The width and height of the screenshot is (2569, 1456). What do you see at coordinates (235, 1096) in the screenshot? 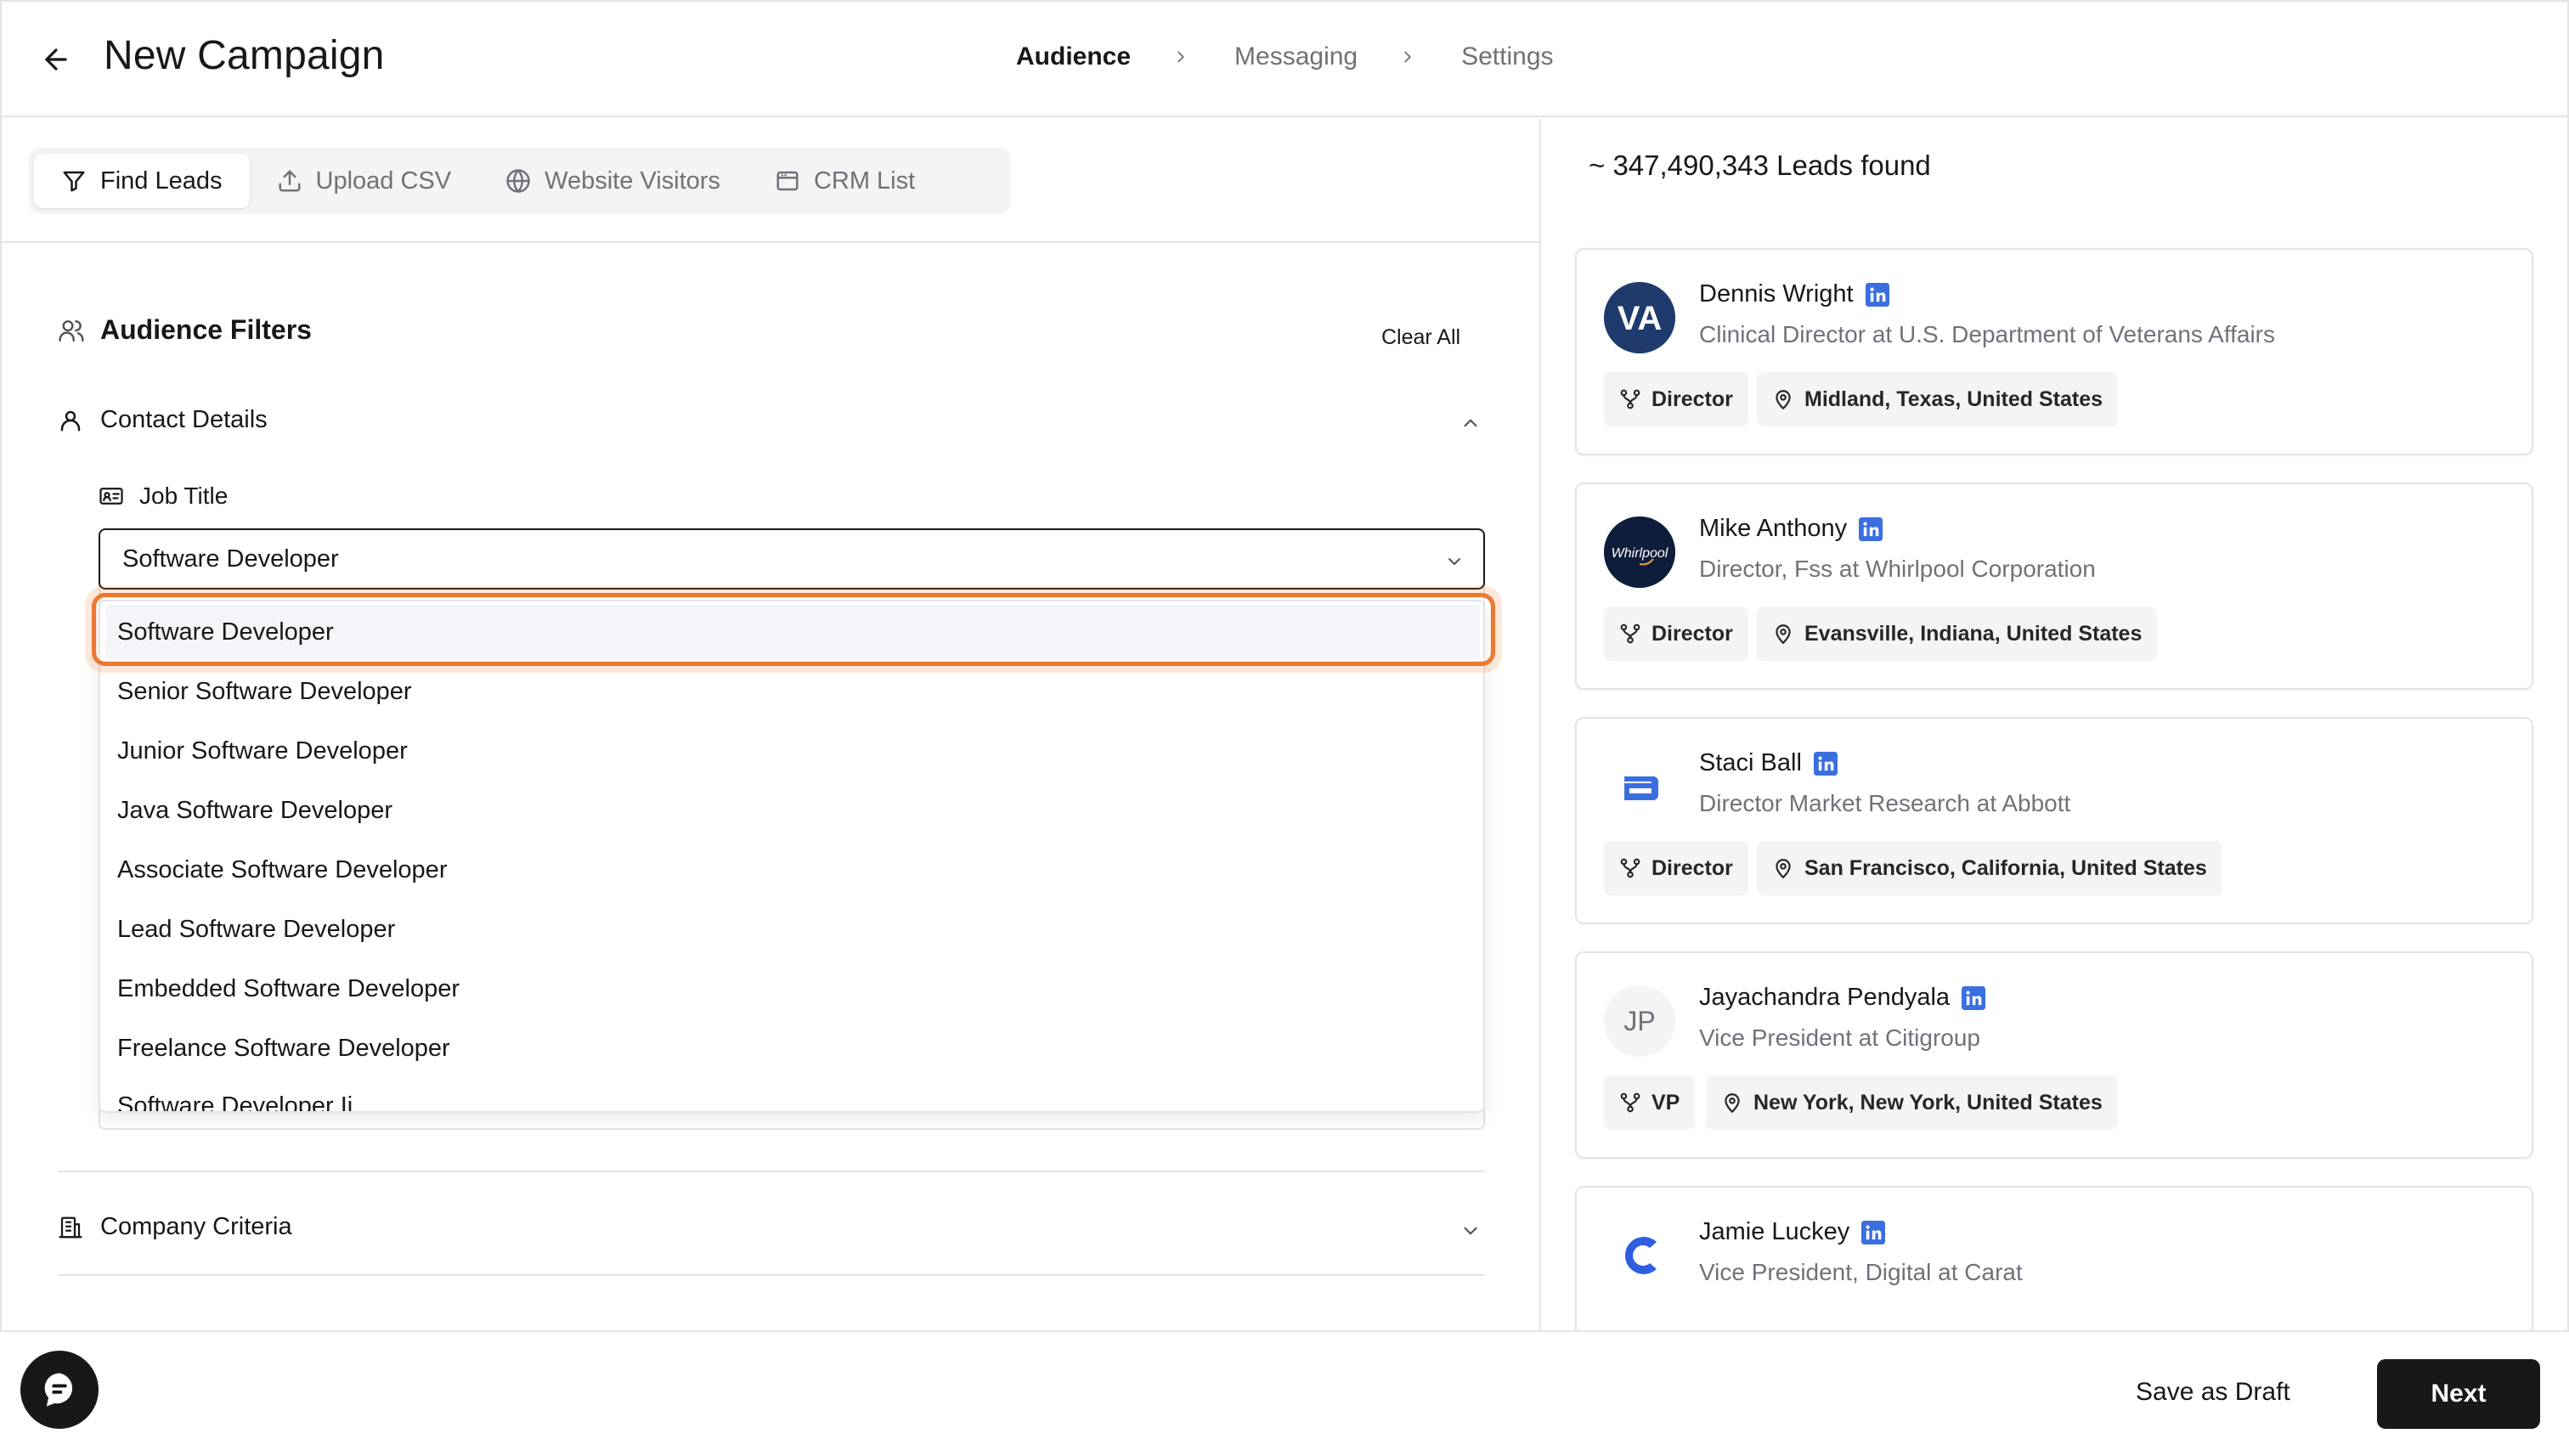
I see `dropdown-option: Software Developer Ii` at bounding box center [235, 1096].